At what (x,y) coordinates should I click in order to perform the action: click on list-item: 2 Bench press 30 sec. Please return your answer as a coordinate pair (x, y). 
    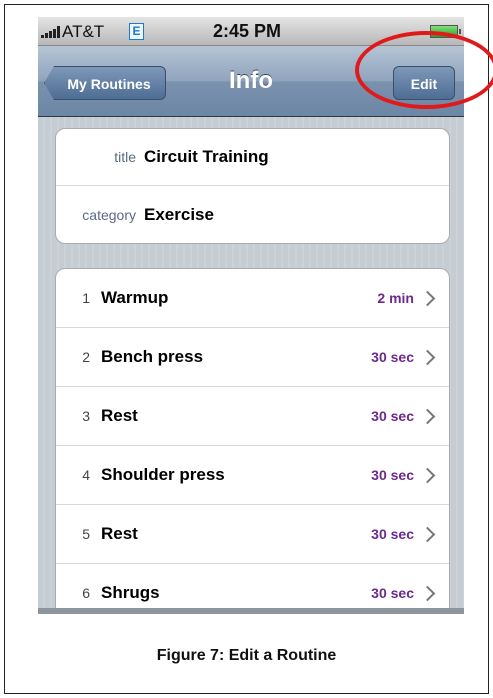
    Looking at the image, I should click on (252, 357).